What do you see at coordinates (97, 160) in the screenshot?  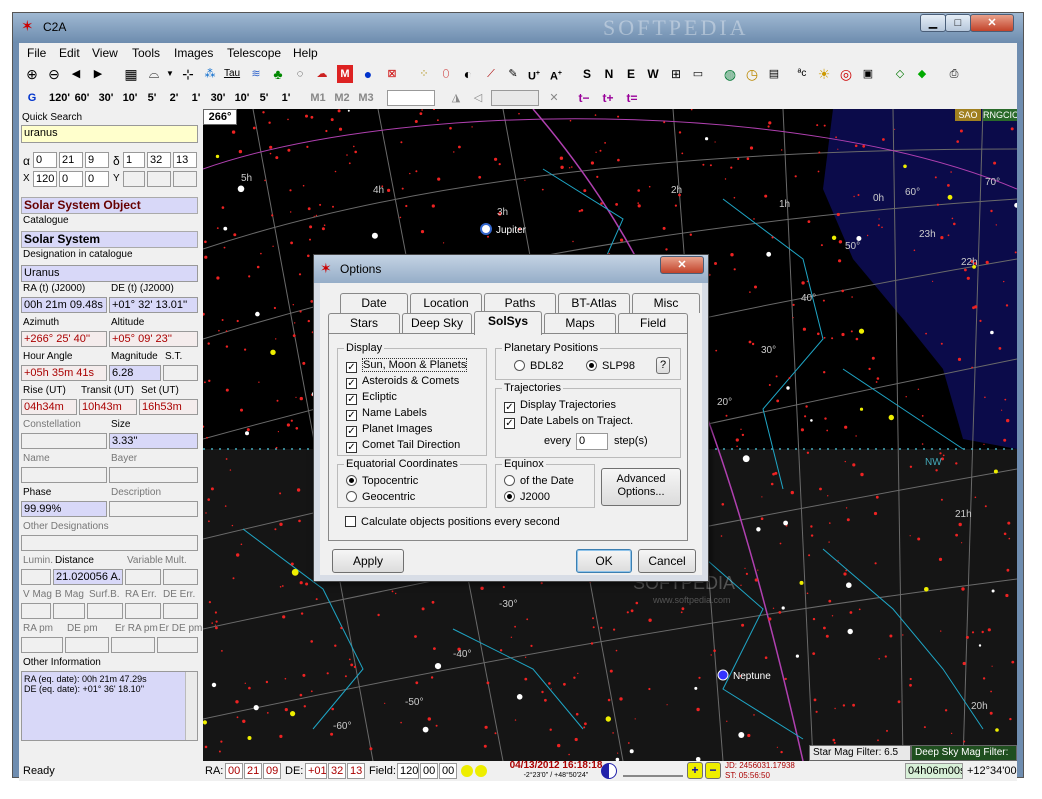 I see `alpha-s-input: 9` at bounding box center [97, 160].